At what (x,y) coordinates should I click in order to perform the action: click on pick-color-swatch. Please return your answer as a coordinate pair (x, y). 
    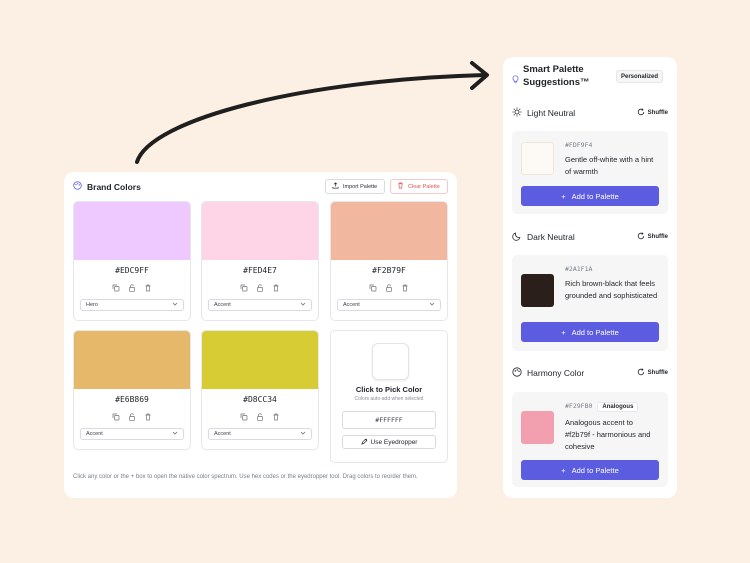
    Looking at the image, I should click on (390, 361).